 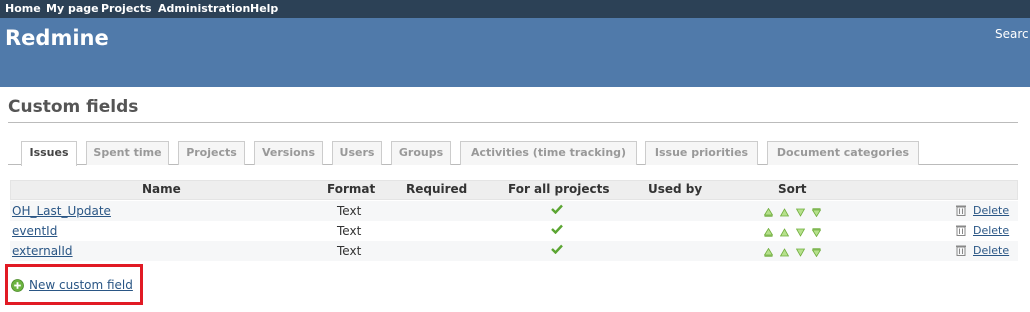 What do you see at coordinates (701, 153) in the screenshot?
I see `tab-issue-priorities: Issue priorities` at bounding box center [701, 153].